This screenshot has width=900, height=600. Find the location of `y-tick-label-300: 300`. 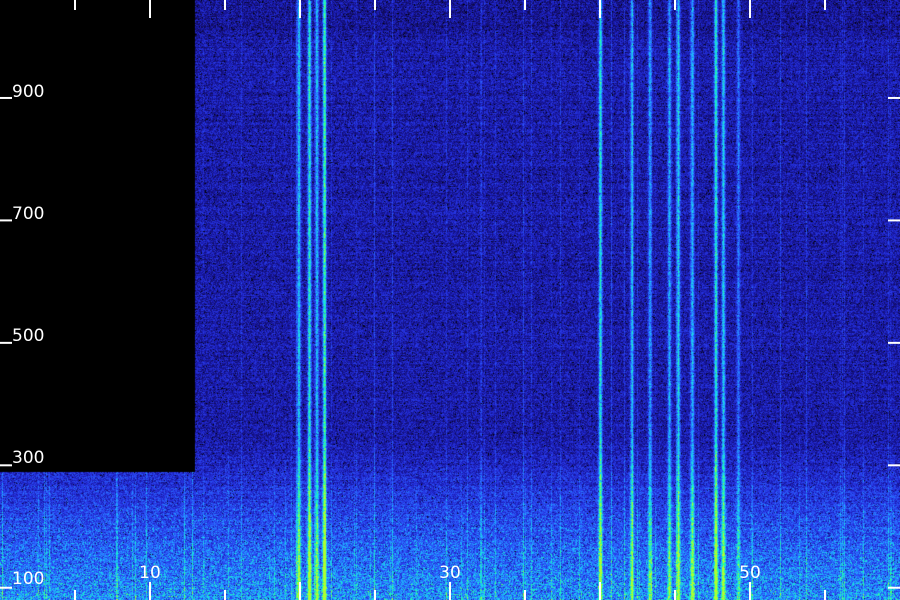

y-tick-label-300: 300 is located at coordinates (28, 458).